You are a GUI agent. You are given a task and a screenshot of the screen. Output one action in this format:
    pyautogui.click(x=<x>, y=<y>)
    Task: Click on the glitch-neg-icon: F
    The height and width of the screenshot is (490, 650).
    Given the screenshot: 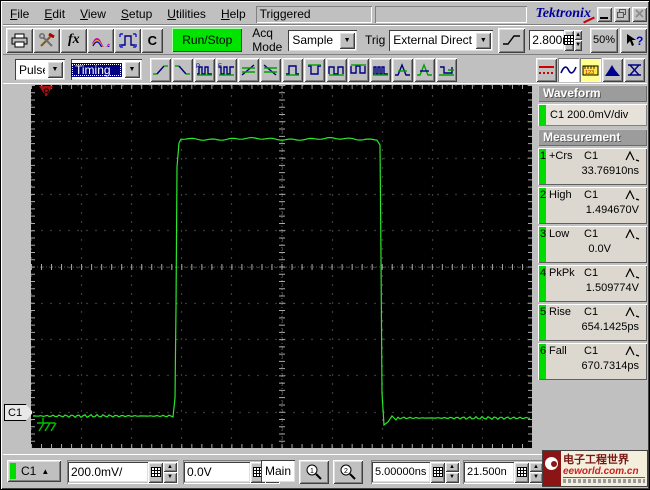 What is the action you would take?
    pyautogui.click(x=226, y=70)
    